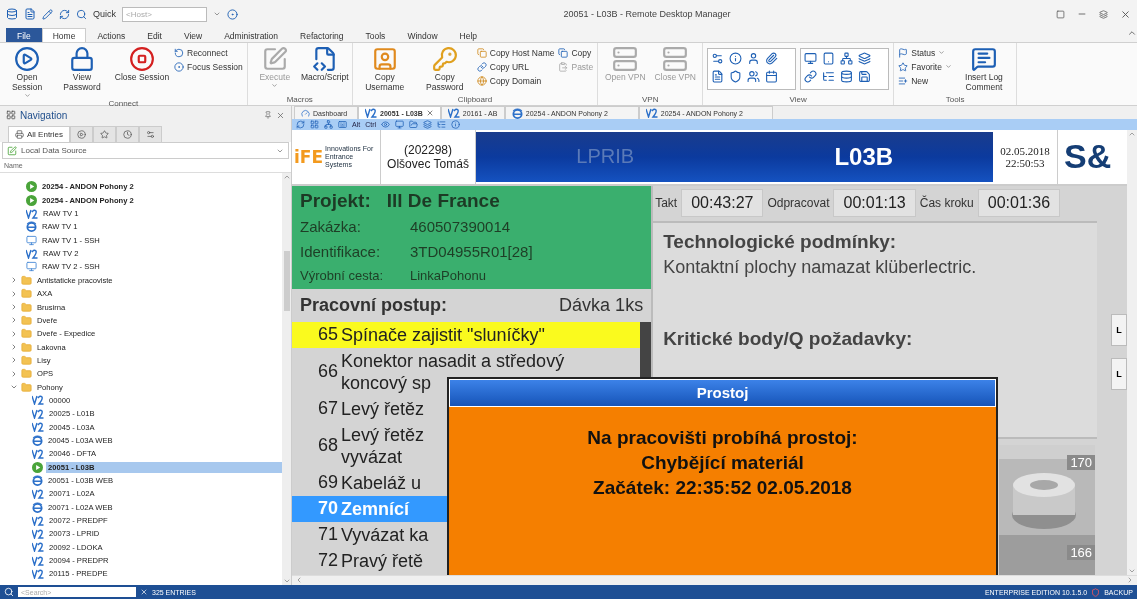  What do you see at coordinates (865, 59) in the screenshot?
I see `layers-icon` at bounding box center [865, 59].